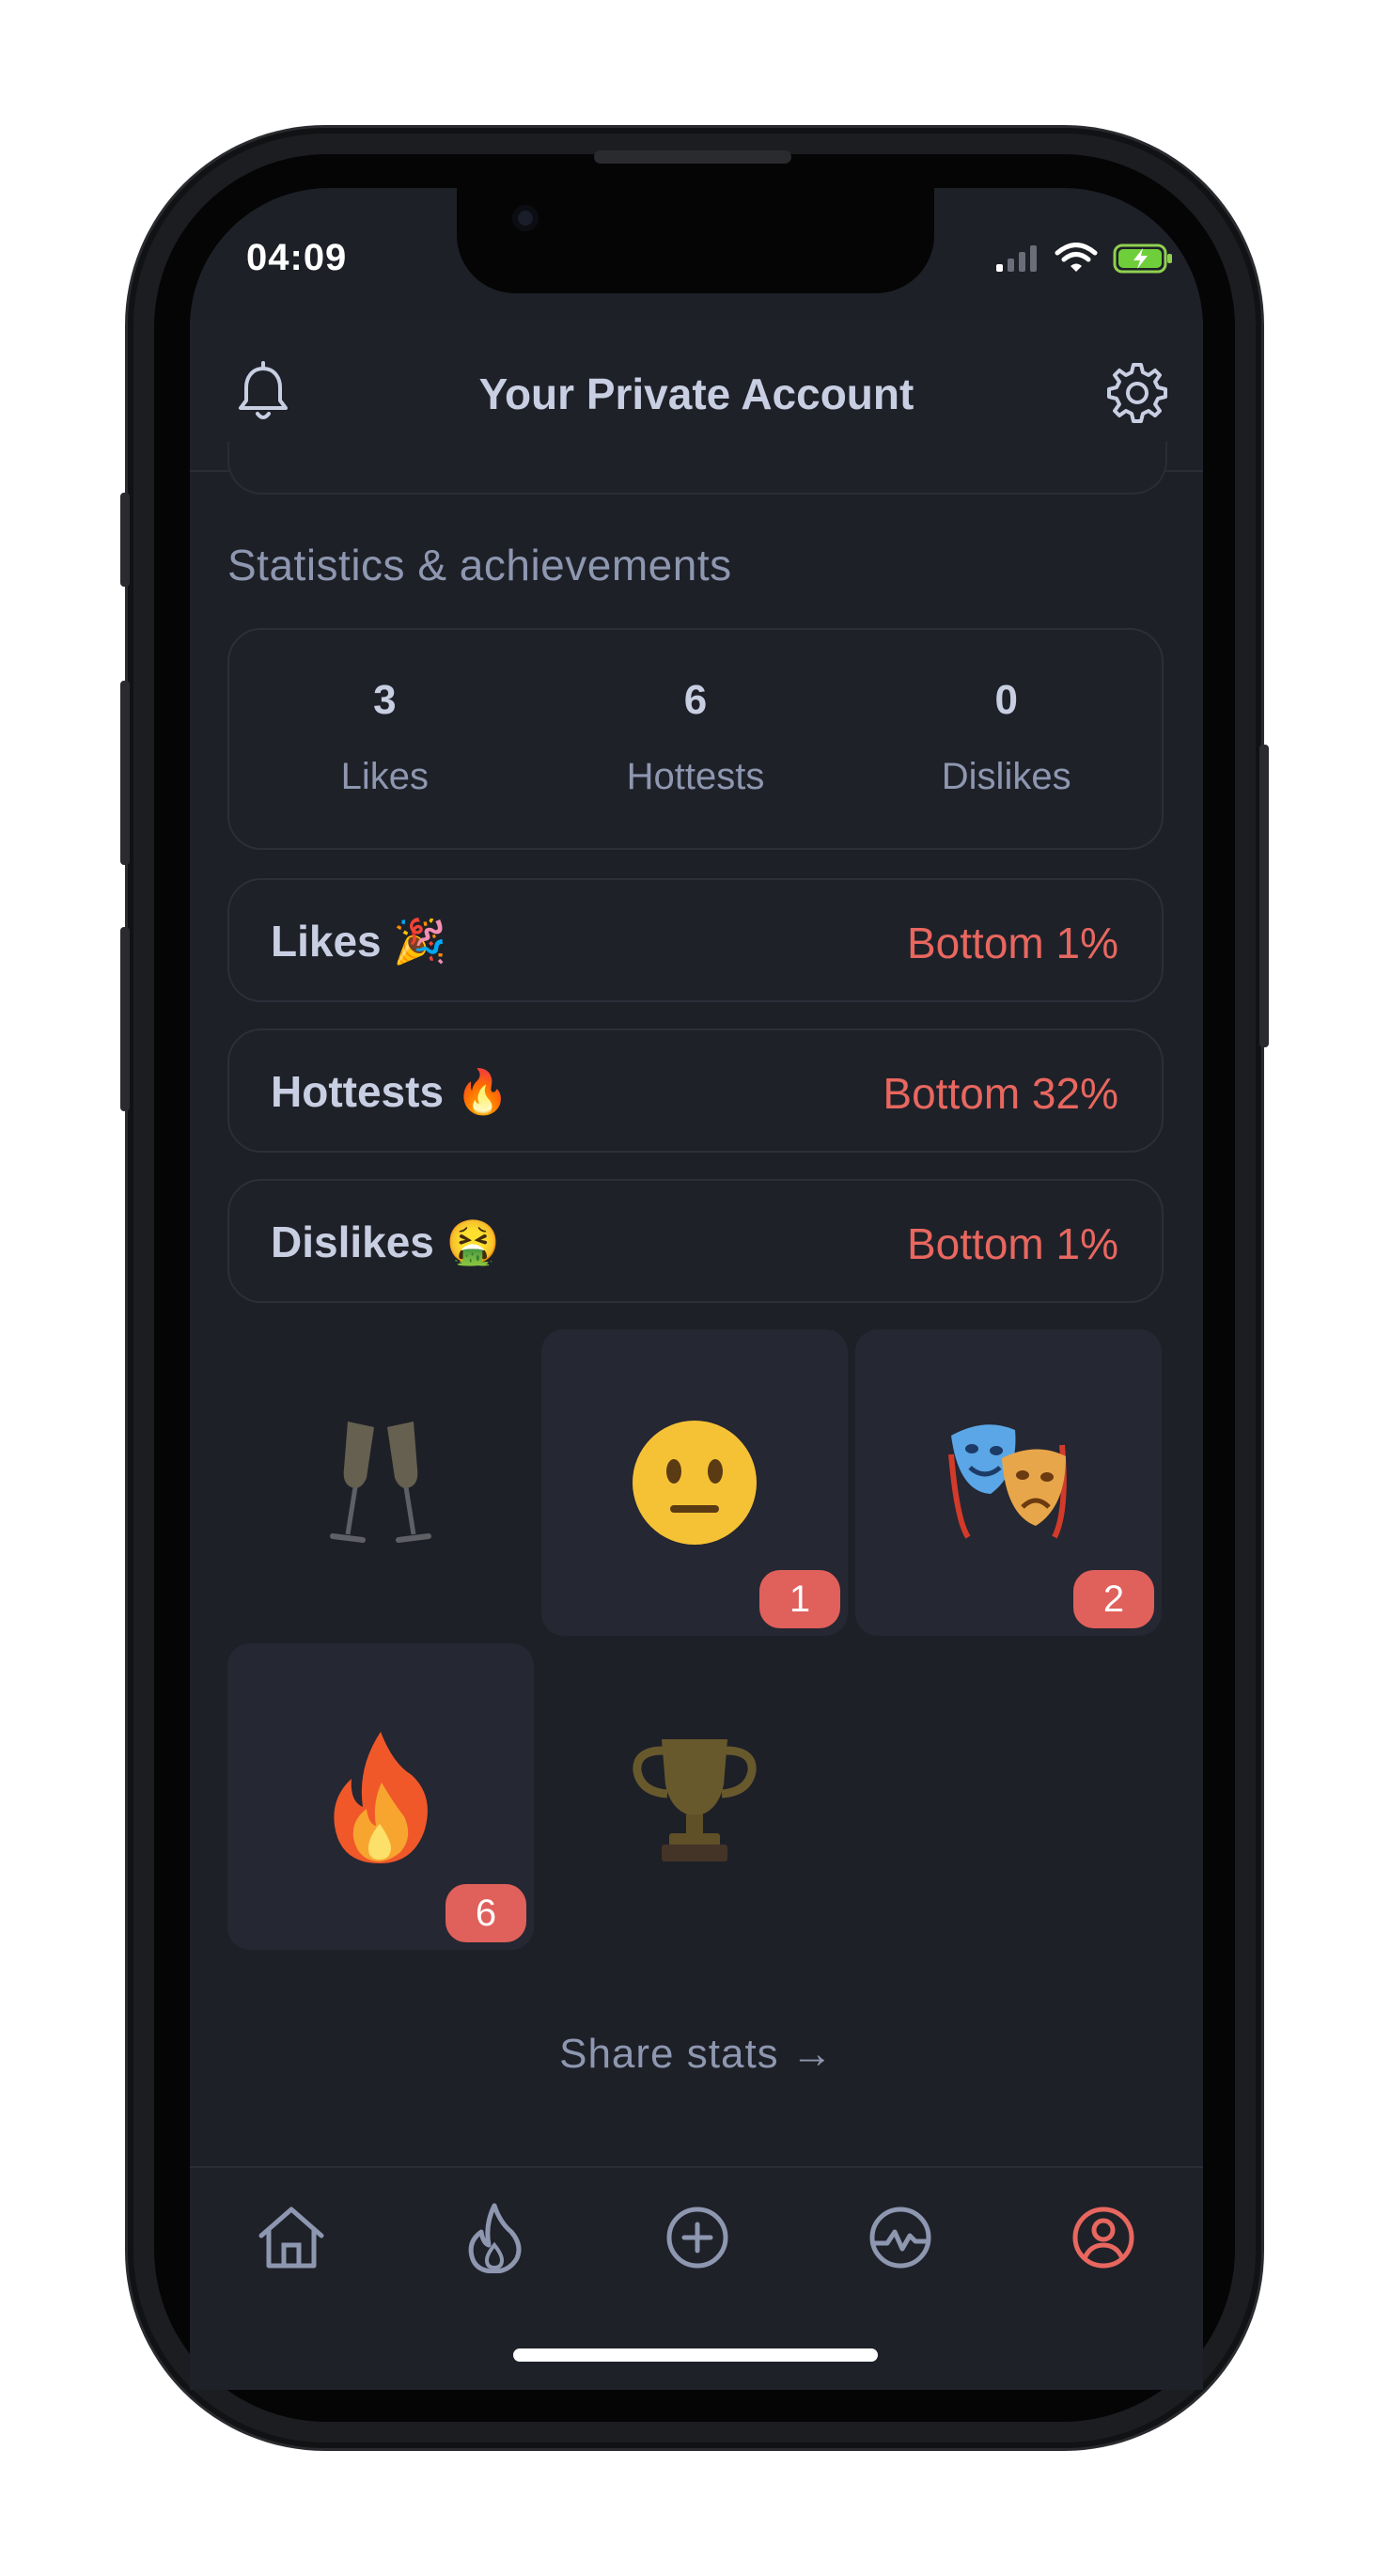  I want to click on tab-add, so click(697, 2239).